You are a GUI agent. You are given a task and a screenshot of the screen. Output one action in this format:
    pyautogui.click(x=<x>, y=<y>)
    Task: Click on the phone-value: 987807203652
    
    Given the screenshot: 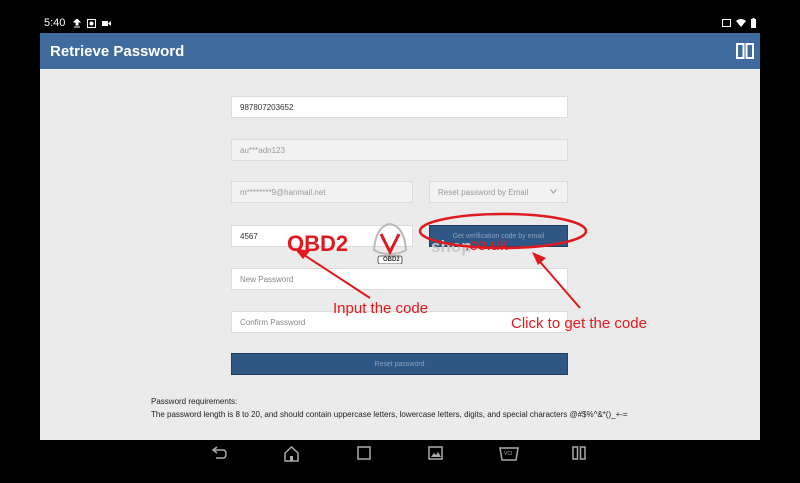 What is the action you would take?
    pyautogui.click(x=267, y=107)
    